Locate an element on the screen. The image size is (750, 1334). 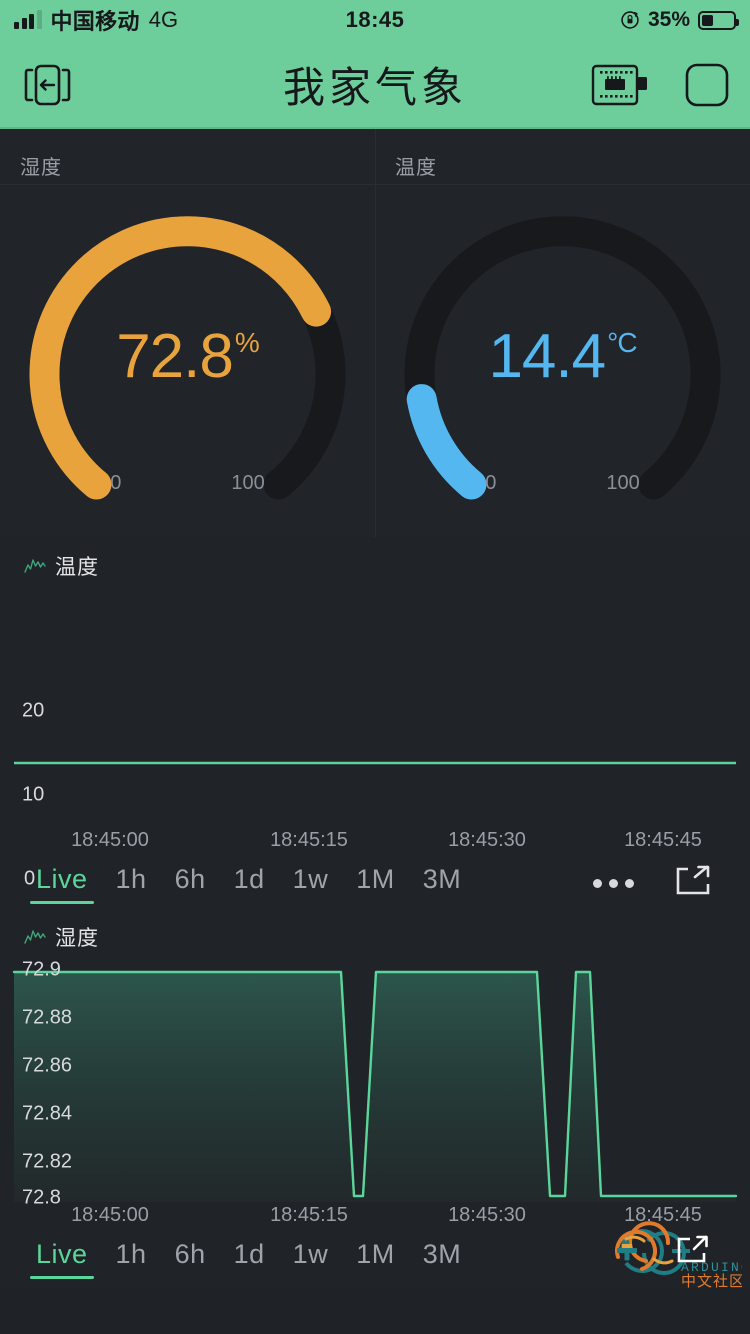
gauge-humidity-number: 72.8 is located at coordinates (175, 356).